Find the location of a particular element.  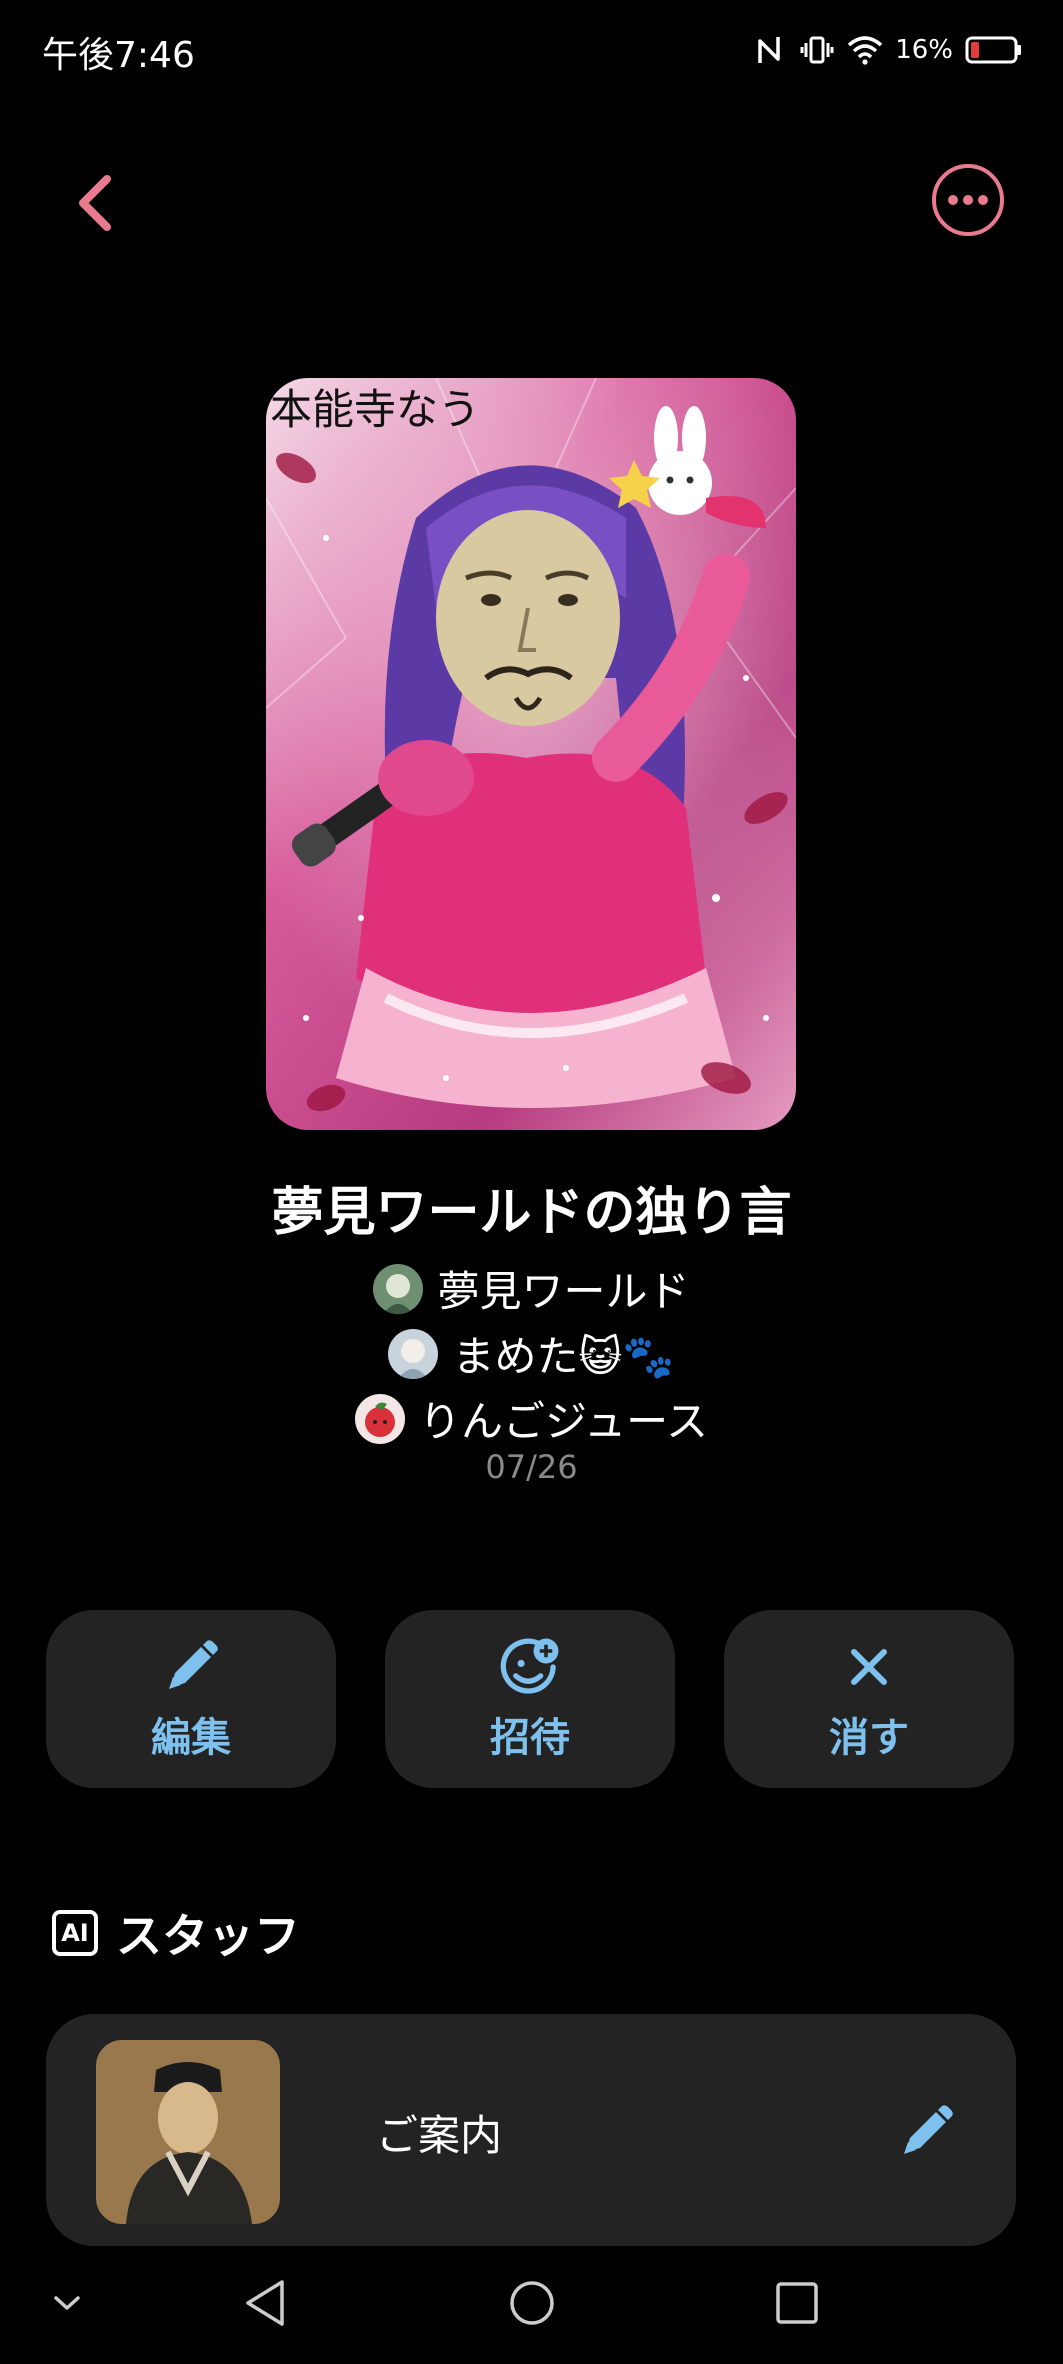

staff-name: ご案内 is located at coordinates (439, 2135).